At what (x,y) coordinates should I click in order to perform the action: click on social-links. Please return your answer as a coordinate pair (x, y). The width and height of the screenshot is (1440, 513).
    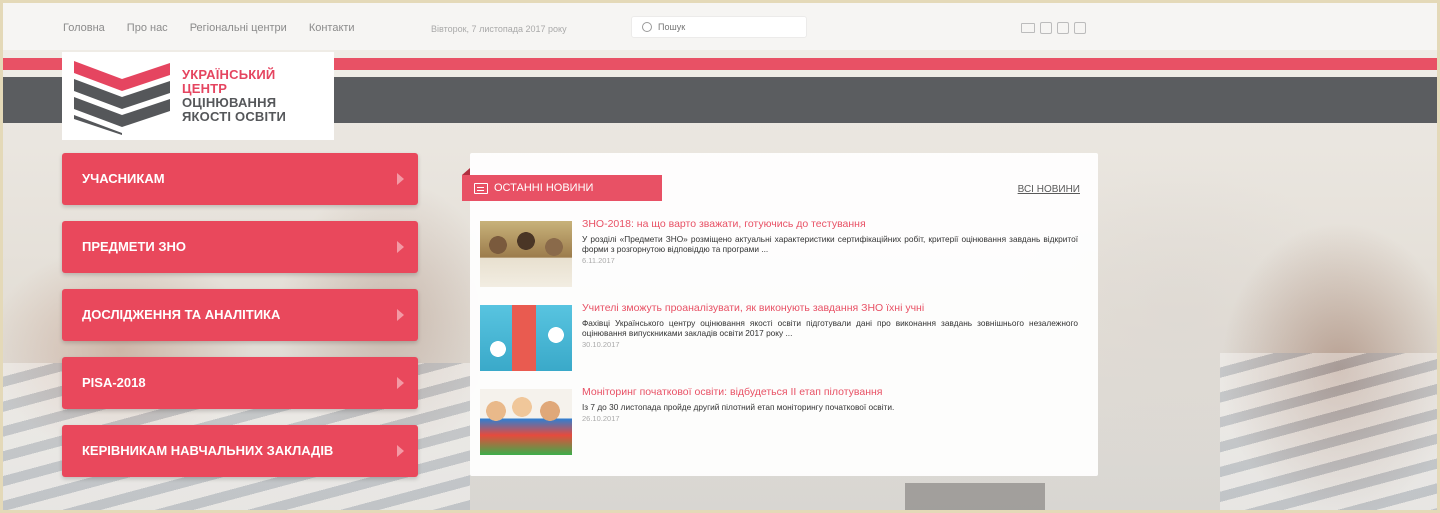
    Looking at the image, I should click on (1053, 28).